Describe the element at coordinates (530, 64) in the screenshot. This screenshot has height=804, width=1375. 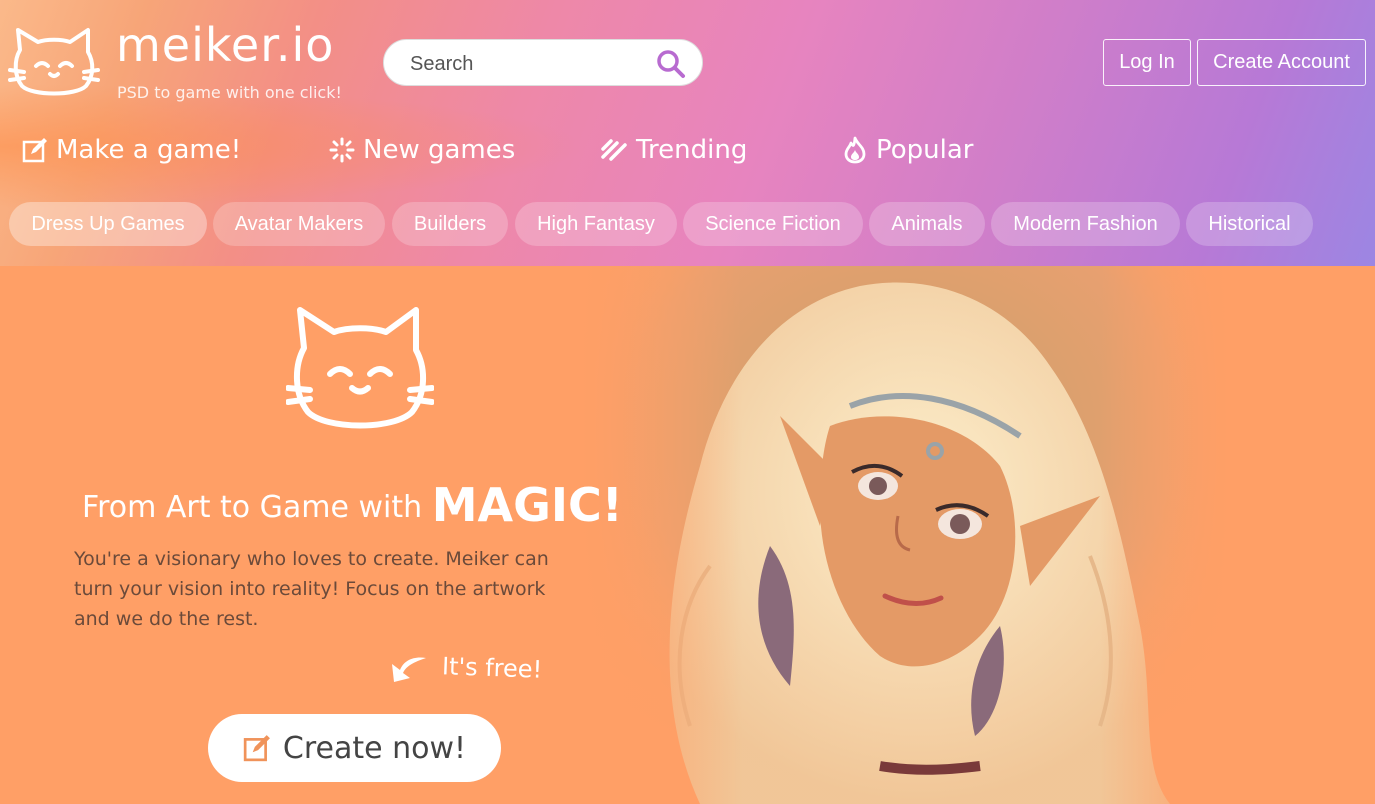
I see `search-input` at that location.